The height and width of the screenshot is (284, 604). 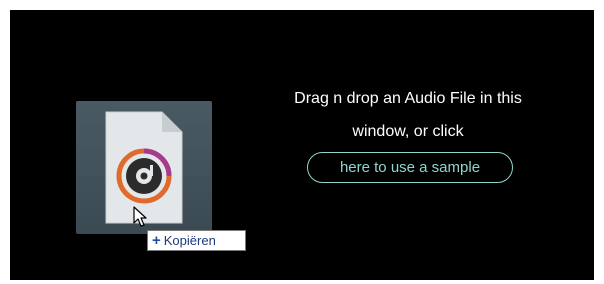 I want to click on drop-instruction-line1: Drag n drop an Audio File in this, so click(x=408, y=98).